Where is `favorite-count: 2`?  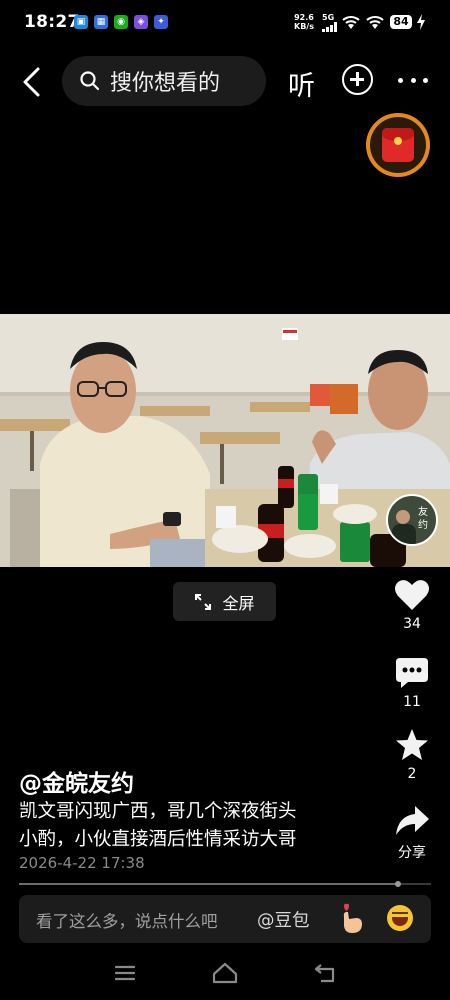
favorite-count: 2 is located at coordinates (412, 774).